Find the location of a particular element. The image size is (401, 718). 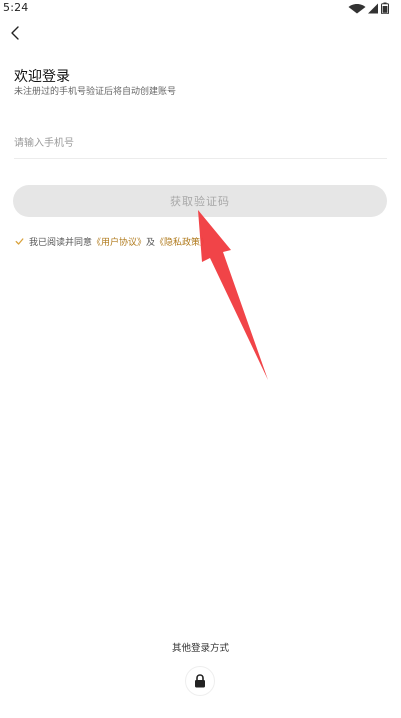

chevron-left-icon is located at coordinates (15, 33).